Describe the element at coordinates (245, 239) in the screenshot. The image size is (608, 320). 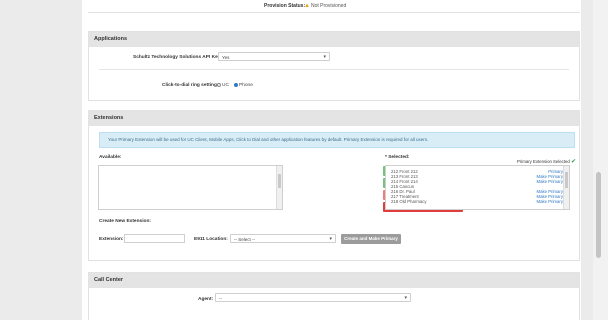
I see `e911-location-value: -- Select --` at that location.